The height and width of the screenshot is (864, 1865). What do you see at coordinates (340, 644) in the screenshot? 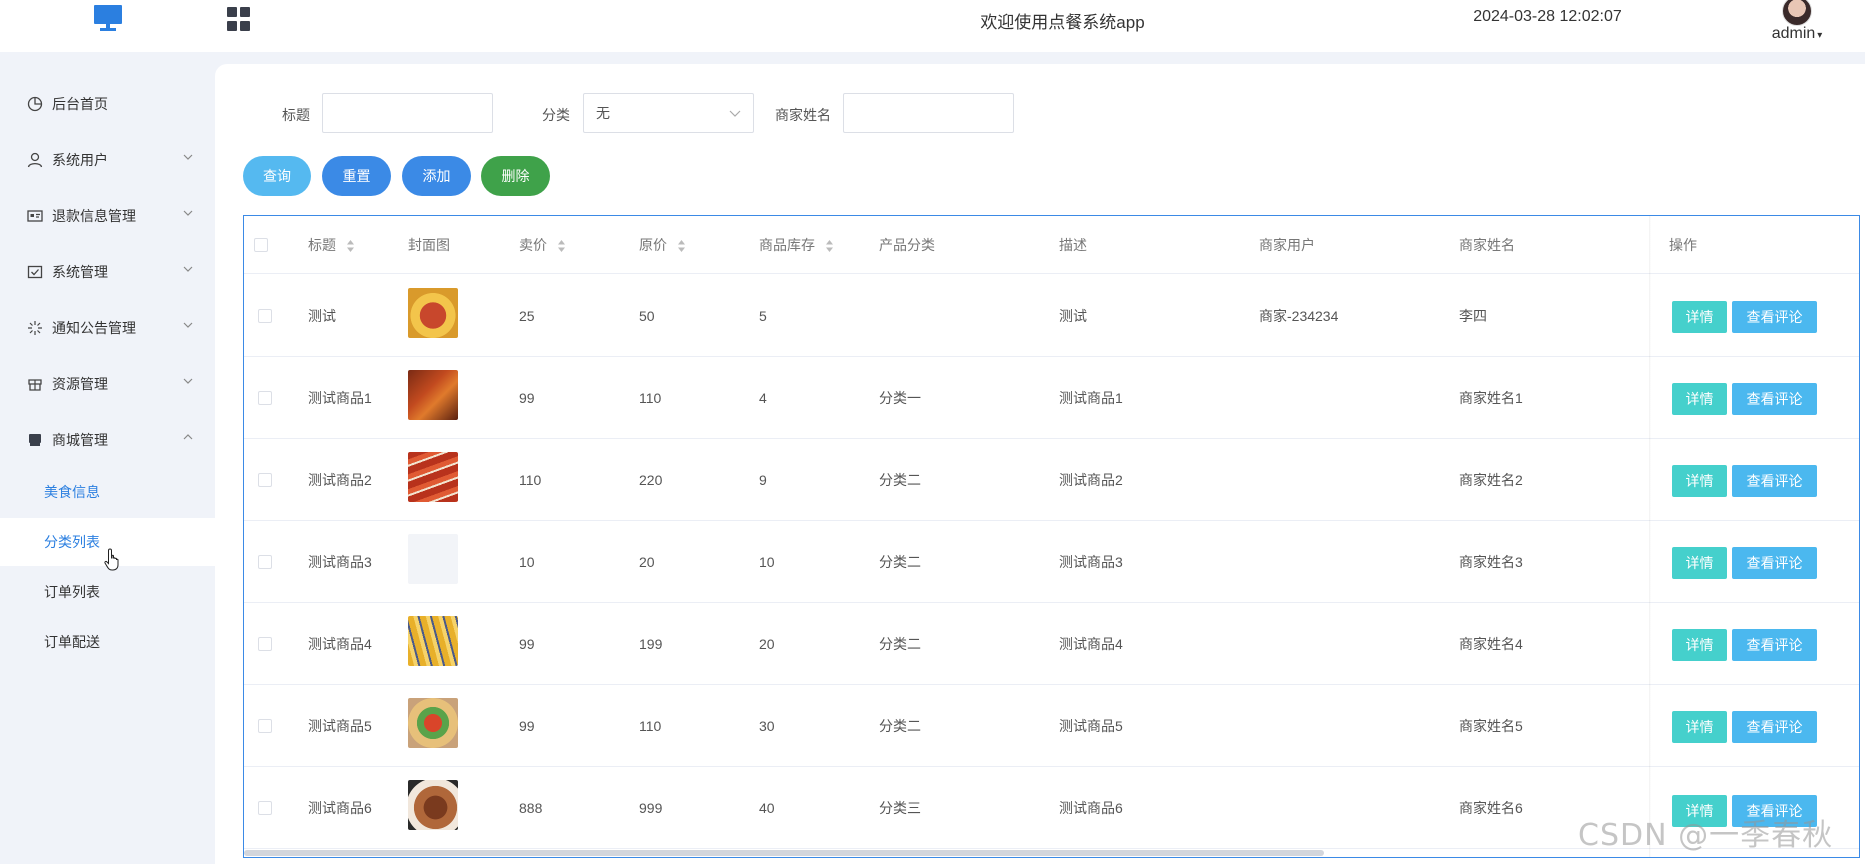
I see `cell-title: 测试商品4` at bounding box center [340, 644].